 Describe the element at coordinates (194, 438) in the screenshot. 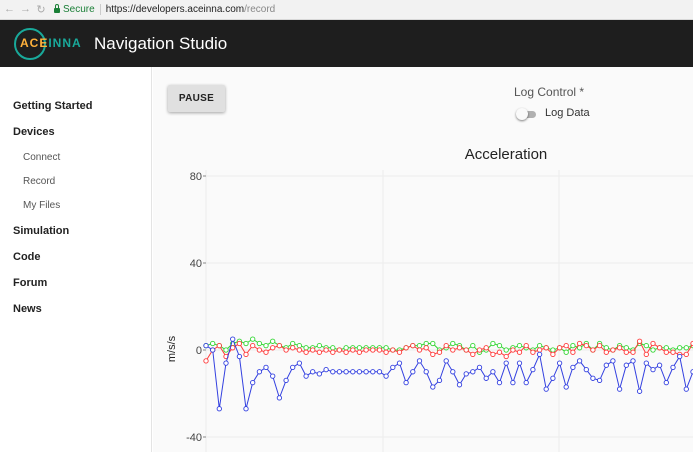

I see `y-tick-label: -40` at that location.